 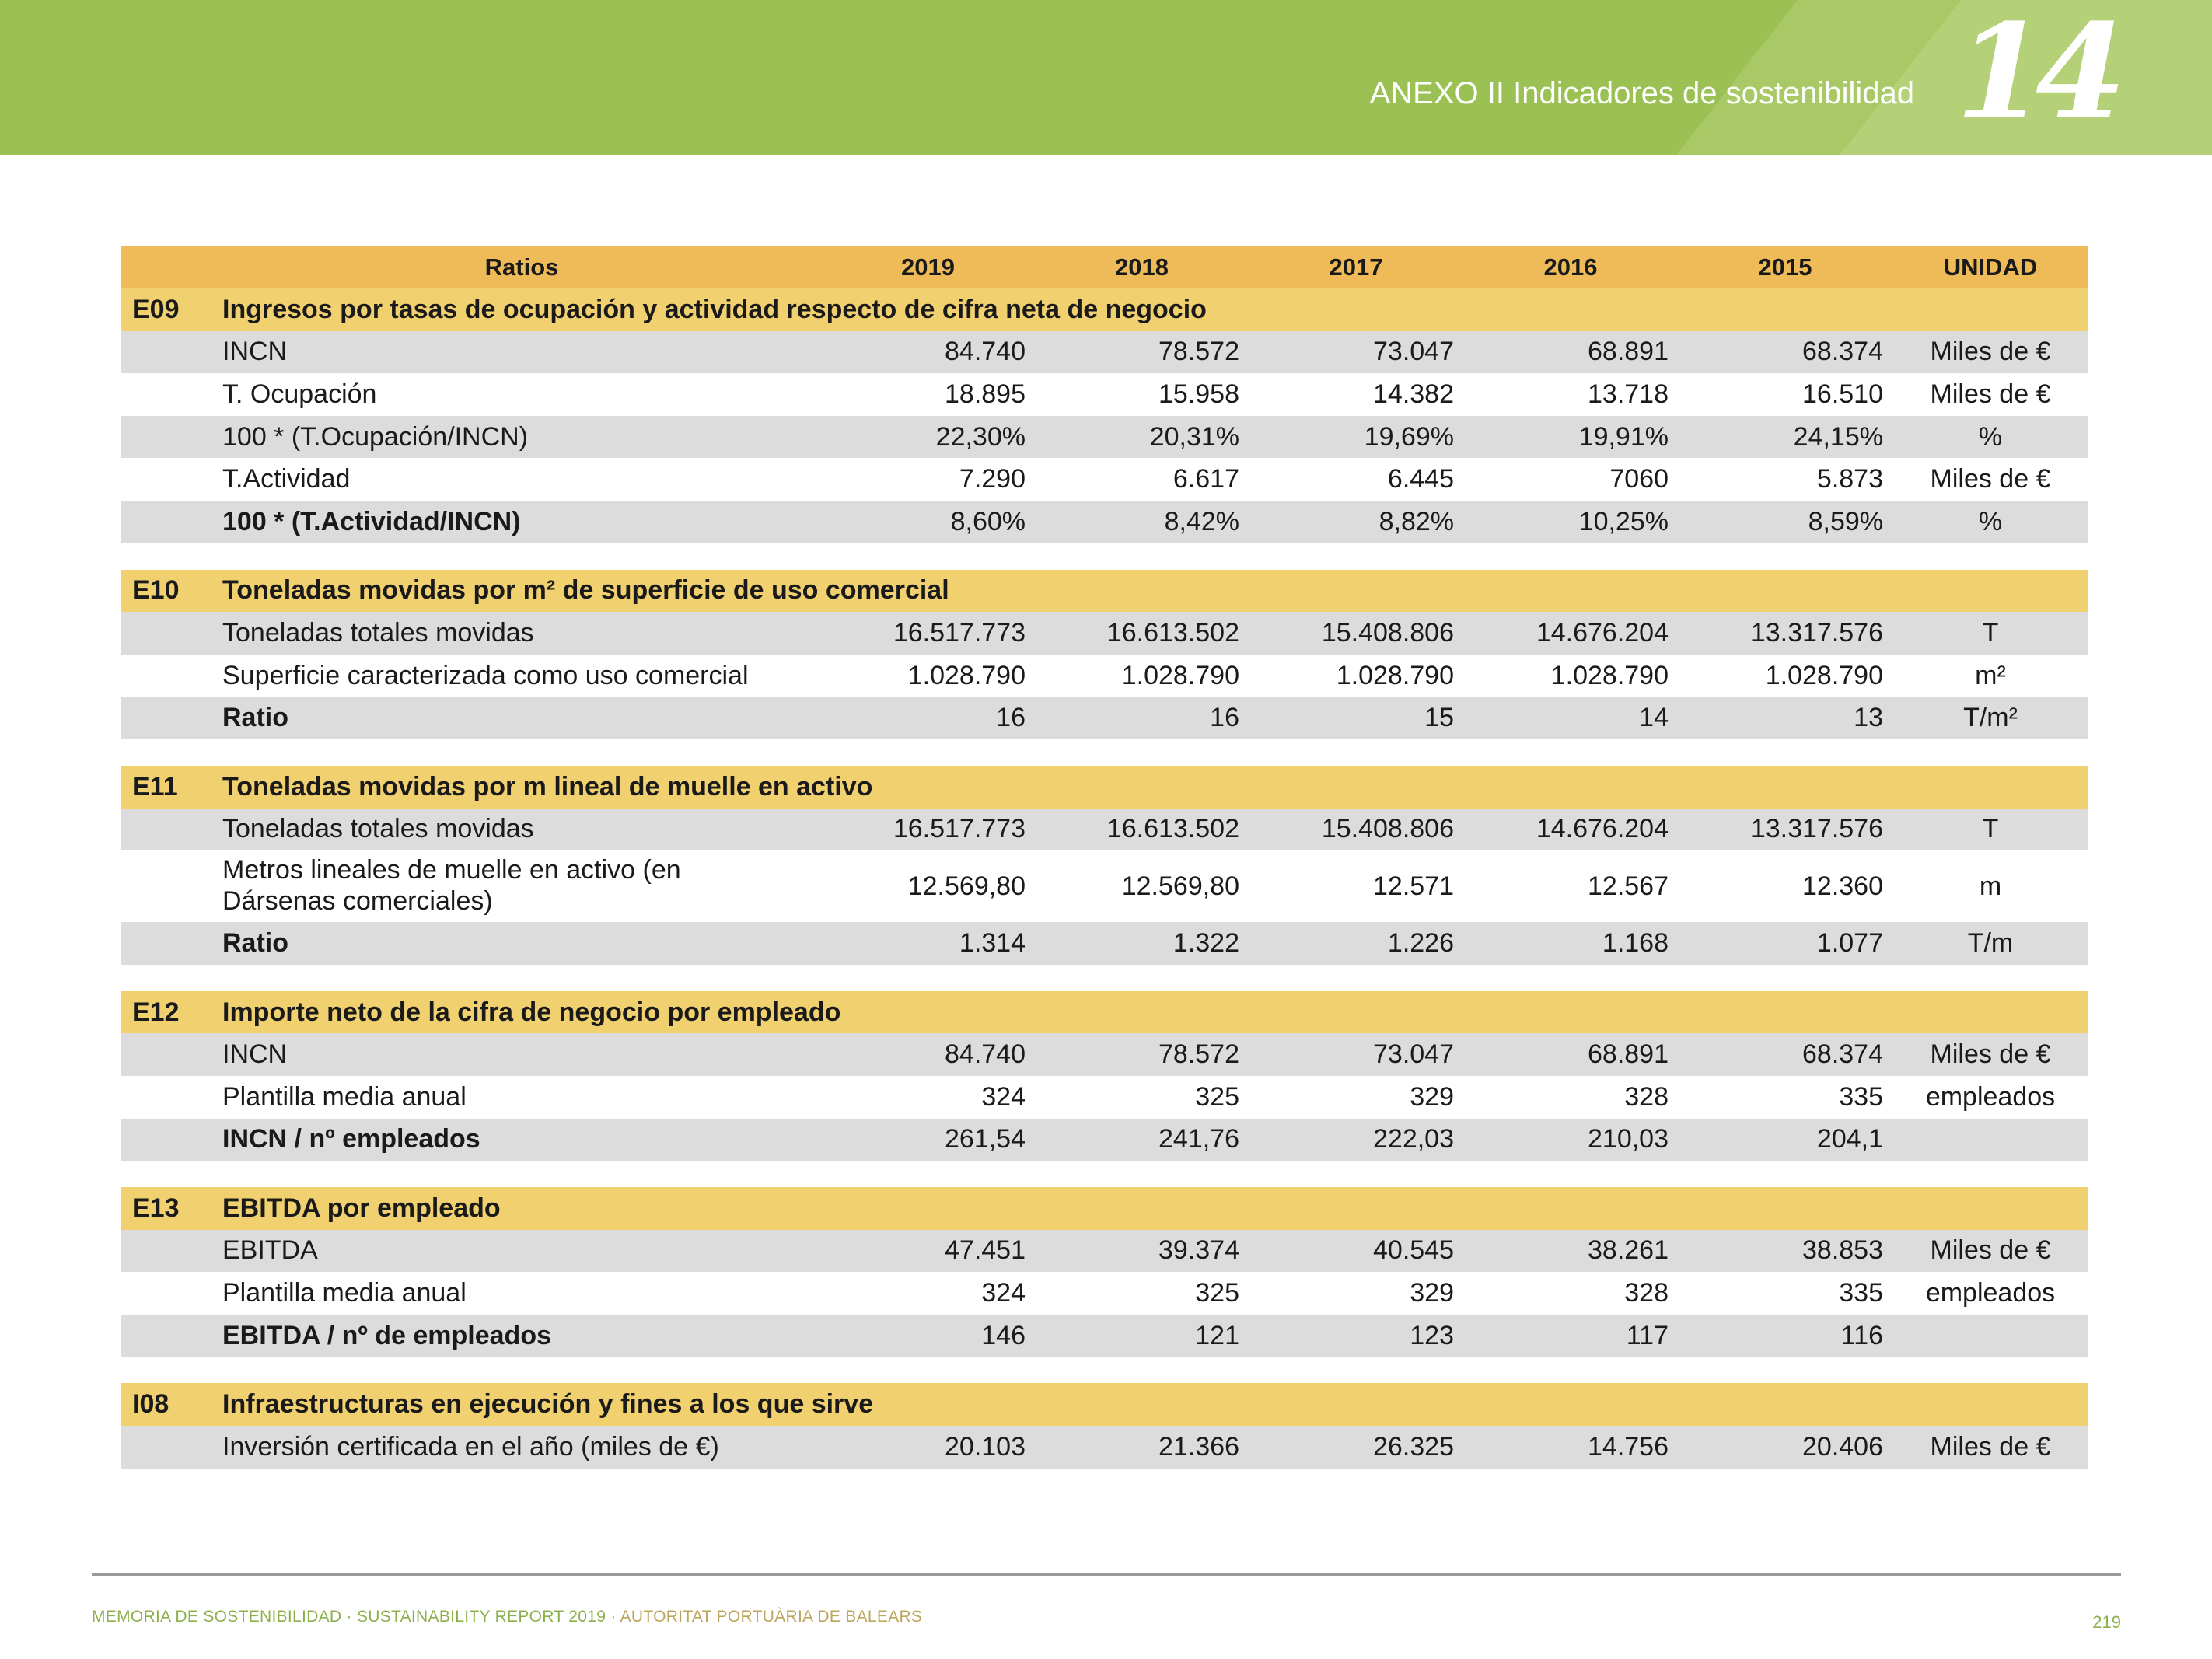 I want to click on value-cell: 47.451, so click(x=928, y=1251).